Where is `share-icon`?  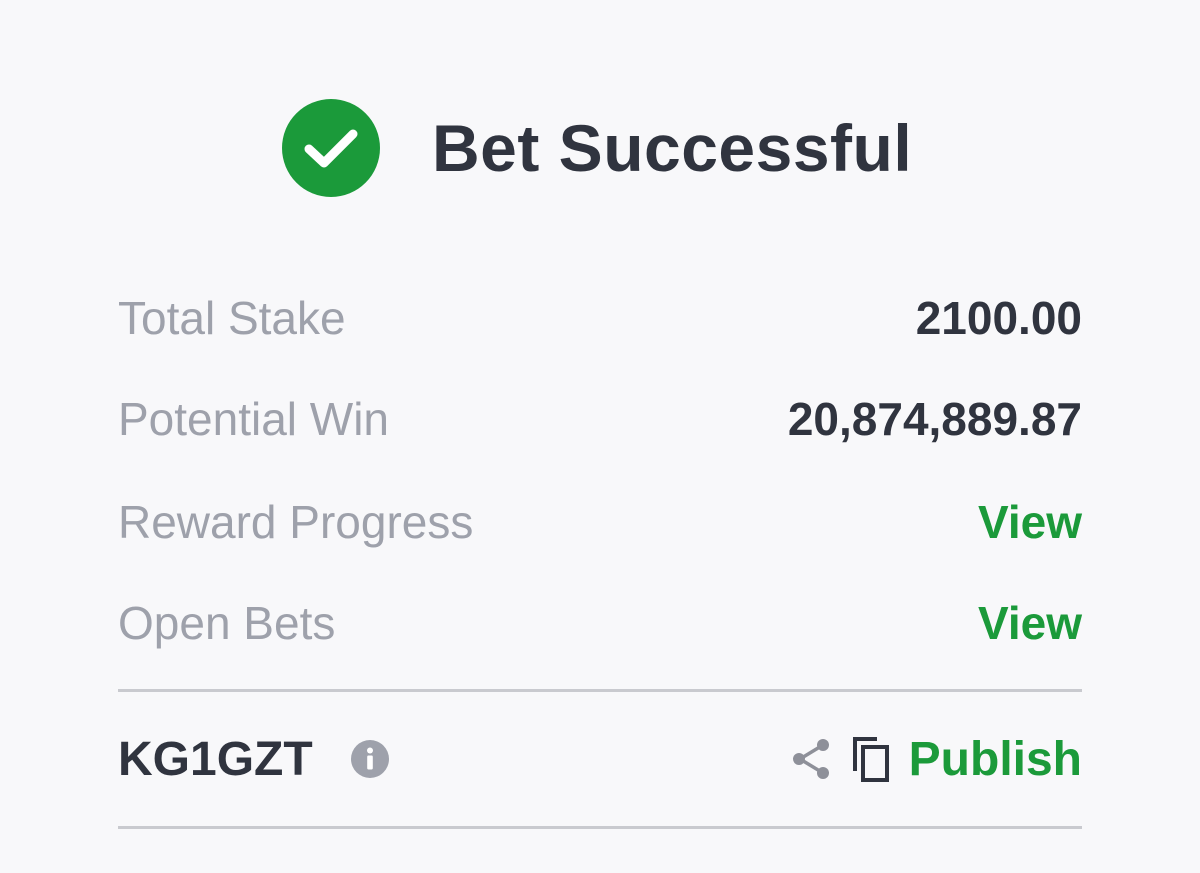 share-icon is located at coordinates (811, 759).